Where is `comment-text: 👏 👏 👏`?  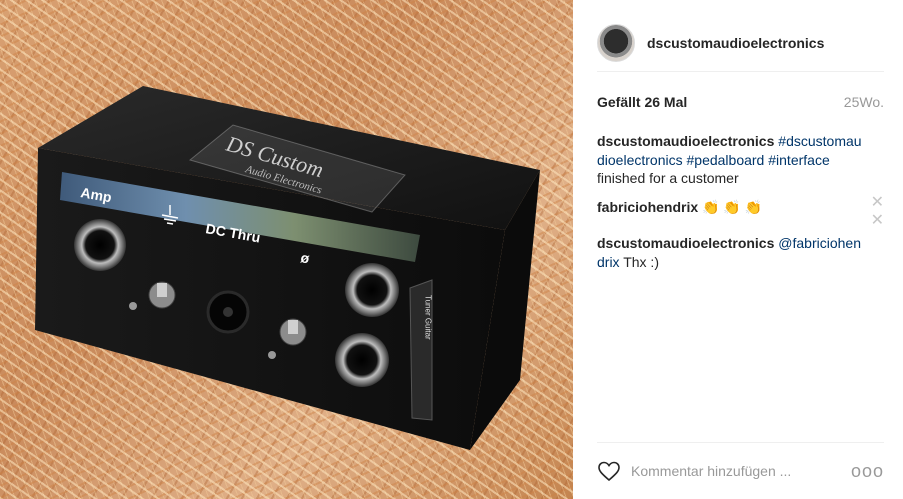 comment-text: 👏 👏 👏 is located at coordinates (732, 206).